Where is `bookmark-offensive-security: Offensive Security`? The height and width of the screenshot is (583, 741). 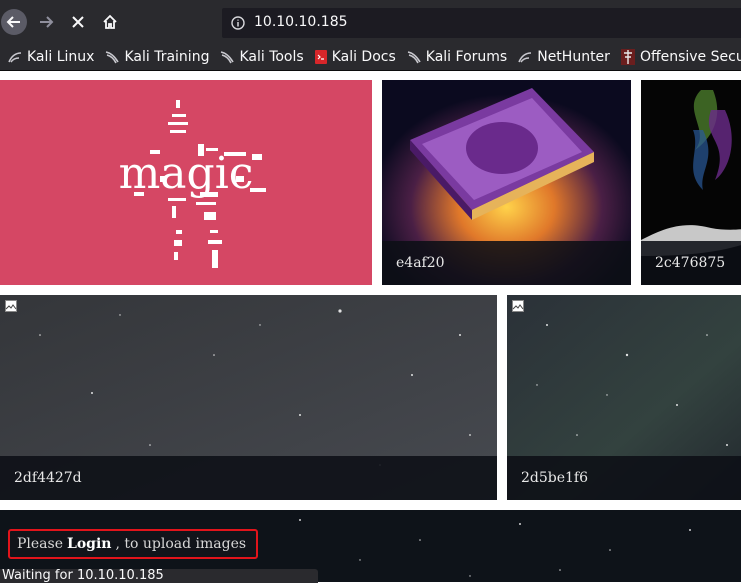
bookmark-offensive-security: Offensive Security is located at coordinates (680, 57).